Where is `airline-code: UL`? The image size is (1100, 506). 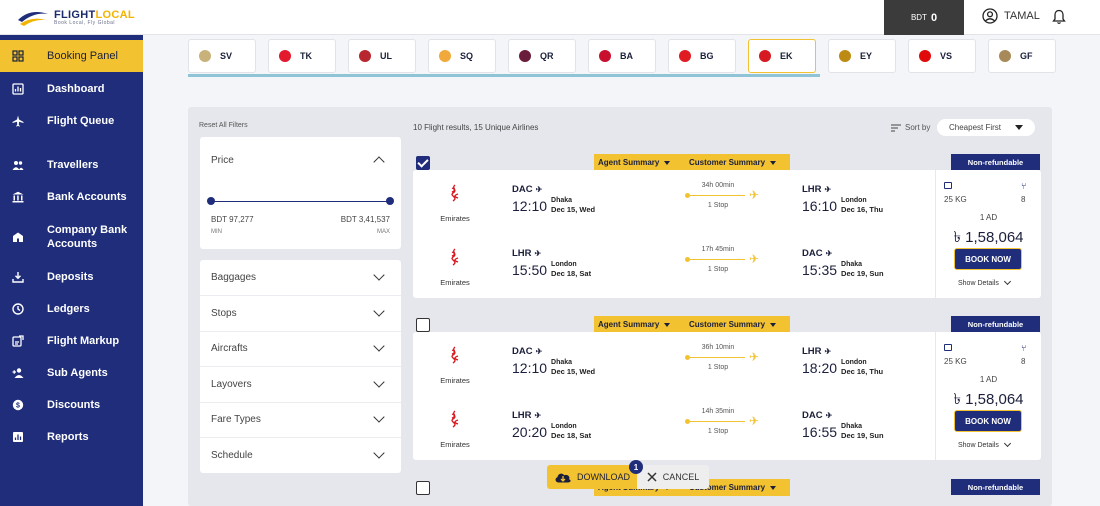
airline-code: UL is located at coordinates (386, 56).